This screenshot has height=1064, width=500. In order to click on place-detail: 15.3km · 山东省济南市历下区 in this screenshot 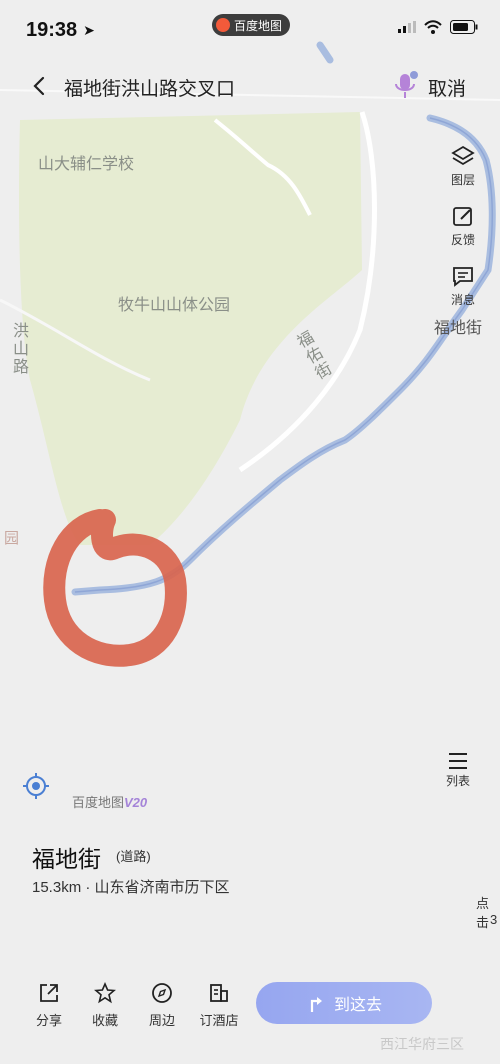, I will do `click(131, 887)`.